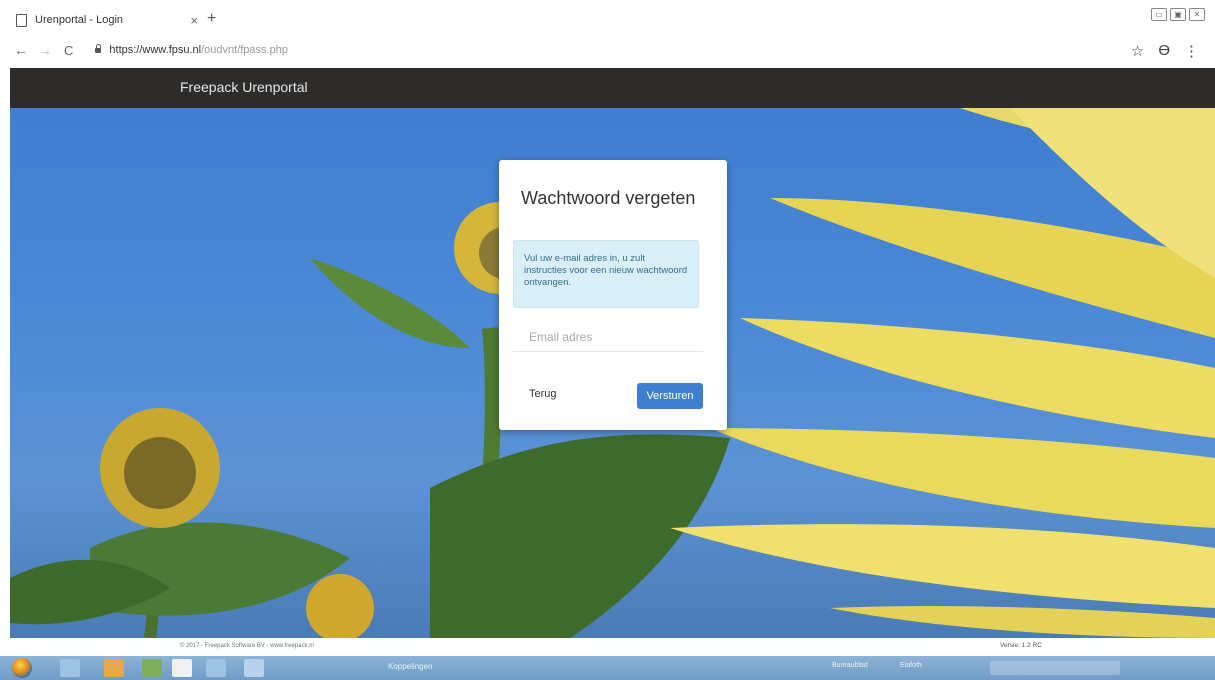 The image size is (1215, 680). I want to click on browser-tab: Urenportal - Login ×, so click(109, 20).